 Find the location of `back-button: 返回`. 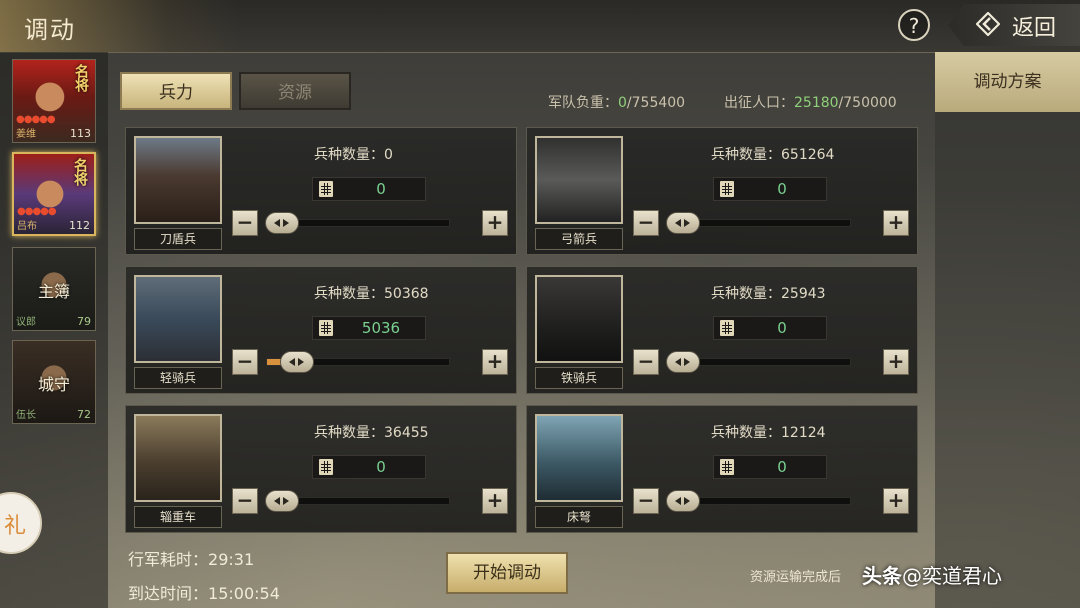

back-button: 返回 is located at coordinates (1014, 25).